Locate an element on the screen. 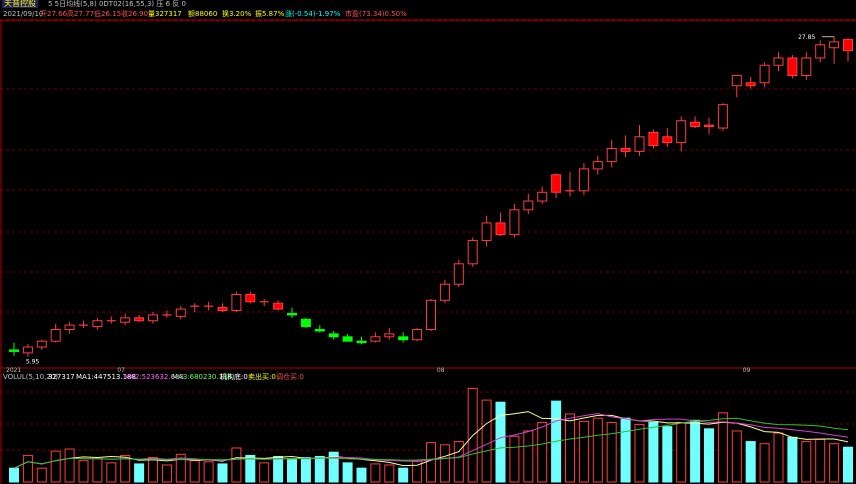 The height and width of the screenshot is (484, 856). vol-extra2: 卖出买:0 is located at coordinates (262, 377).